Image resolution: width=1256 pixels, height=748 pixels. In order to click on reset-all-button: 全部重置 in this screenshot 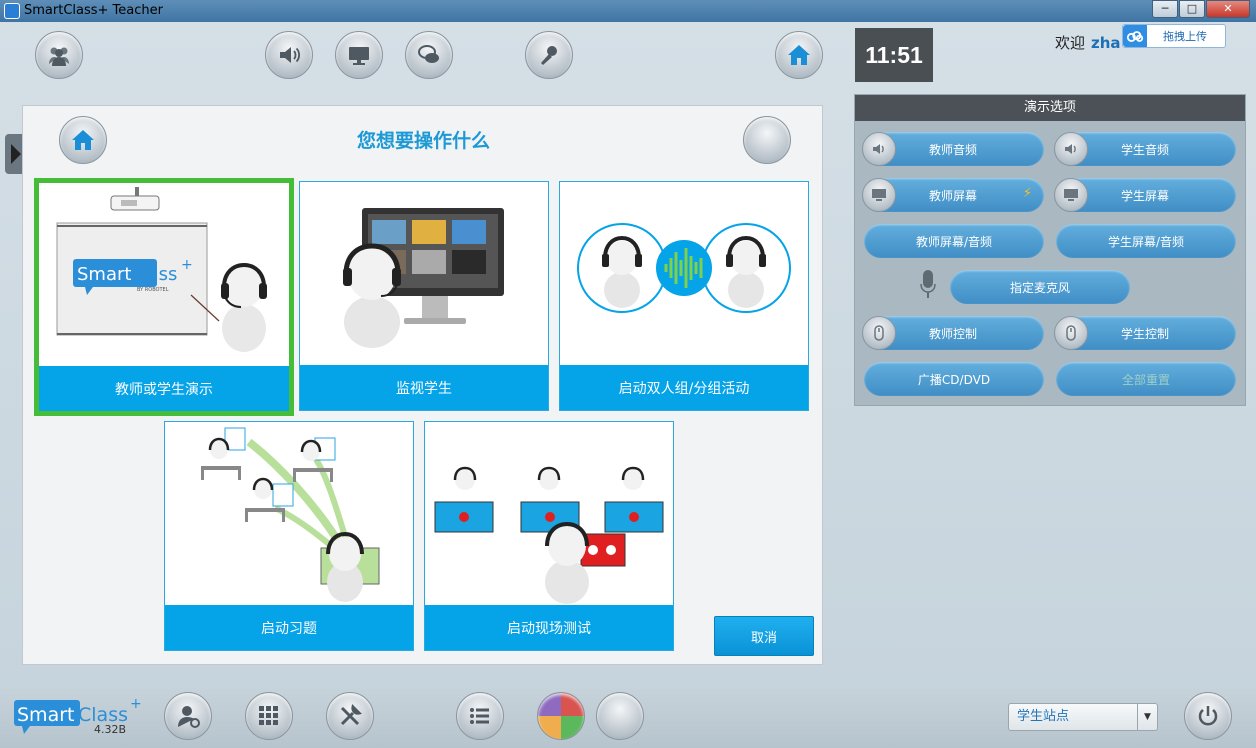, I will do `click(1146, 379)`.